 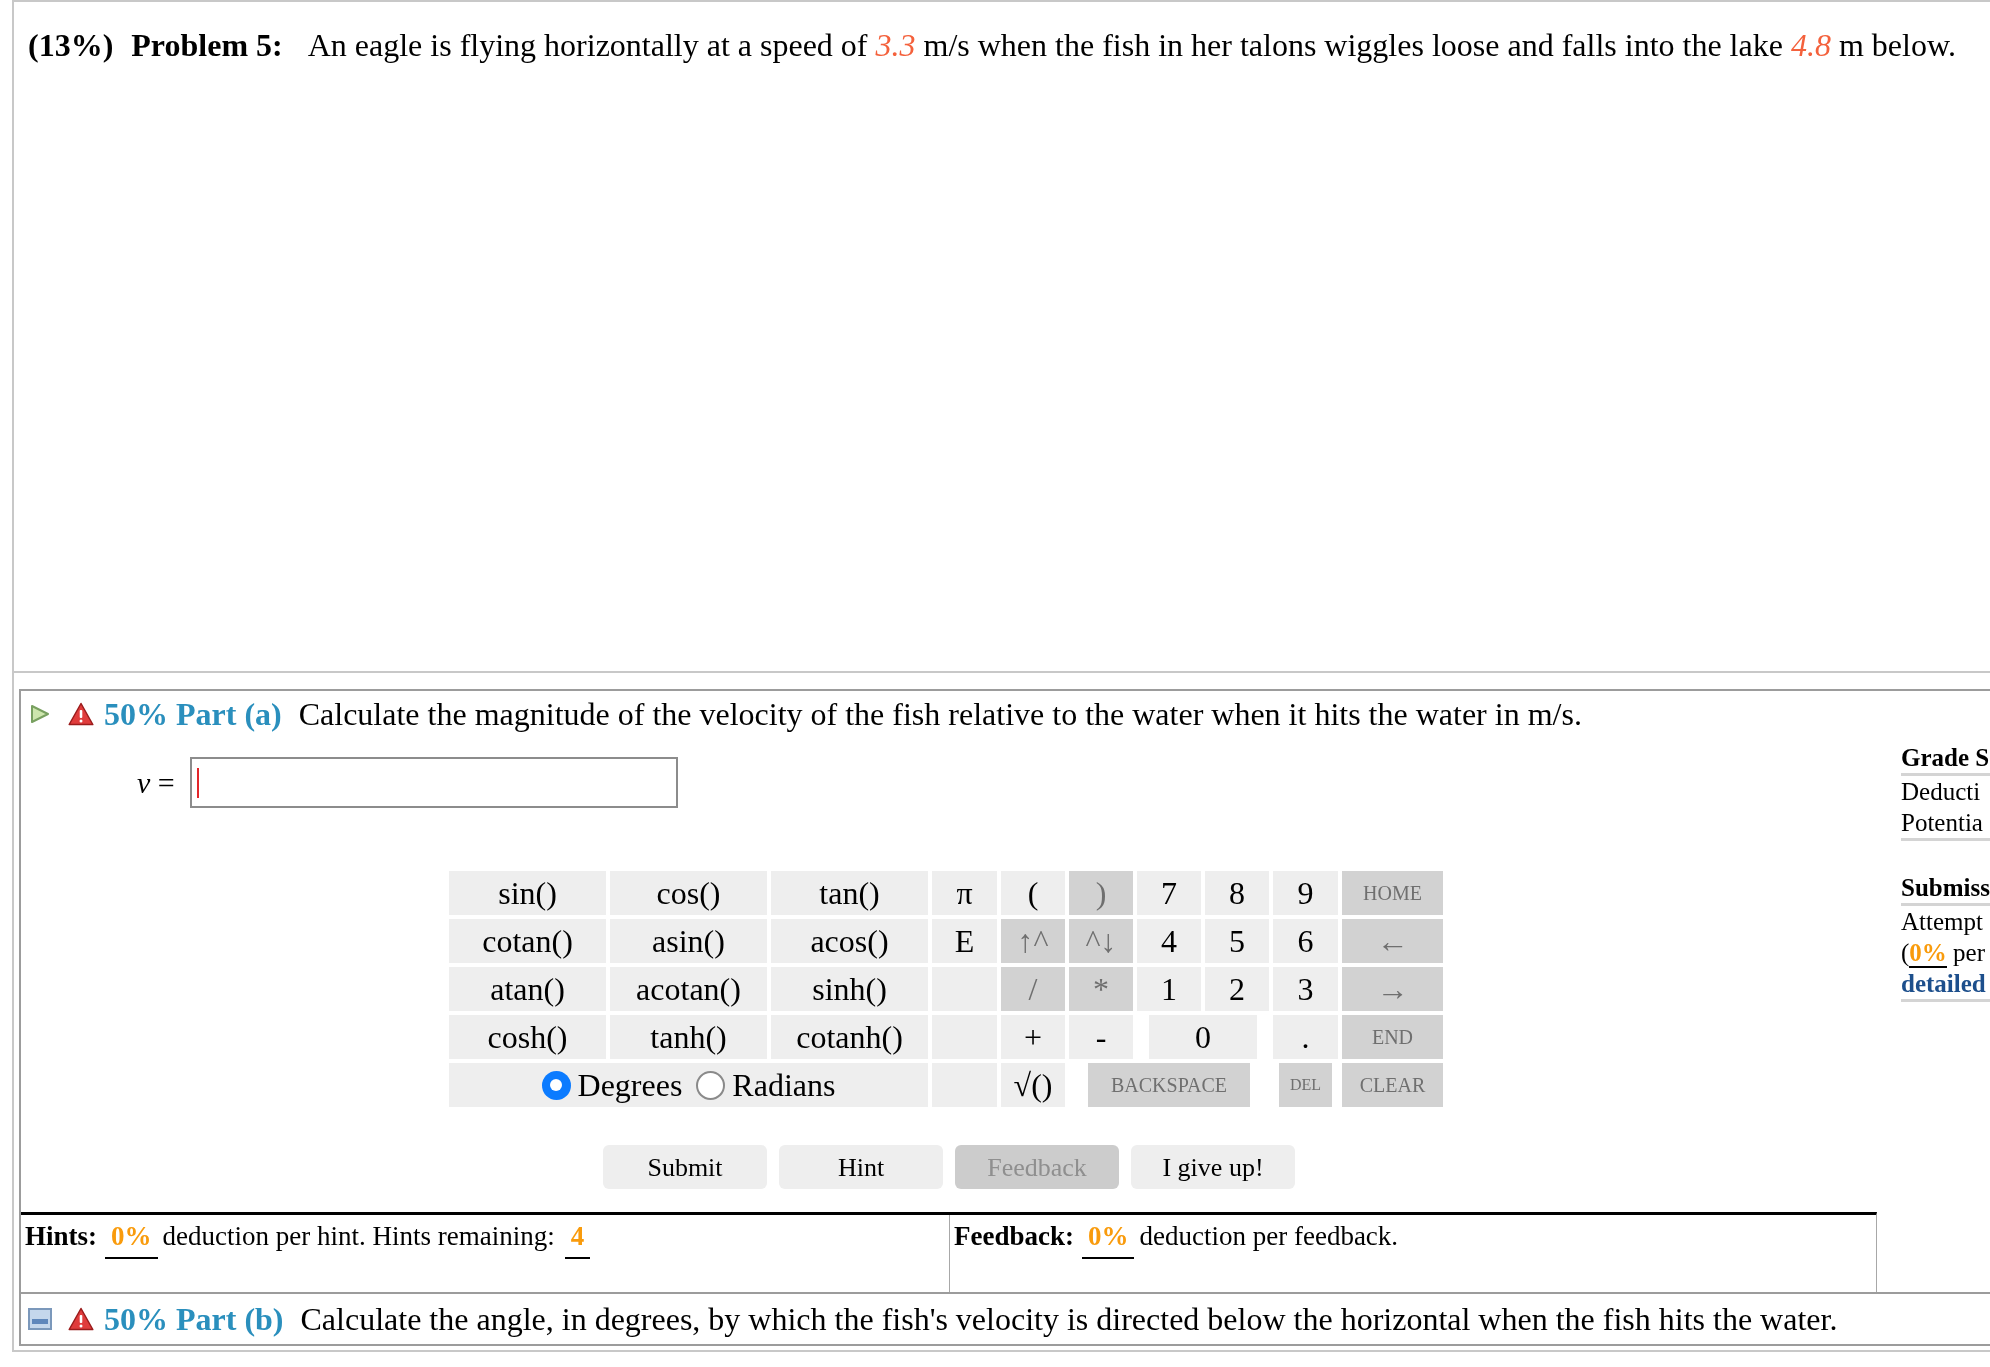 What do you see at coordinates (40, 713) in the screenshot?
I see `play-icon` at bounding box center [40, 713].